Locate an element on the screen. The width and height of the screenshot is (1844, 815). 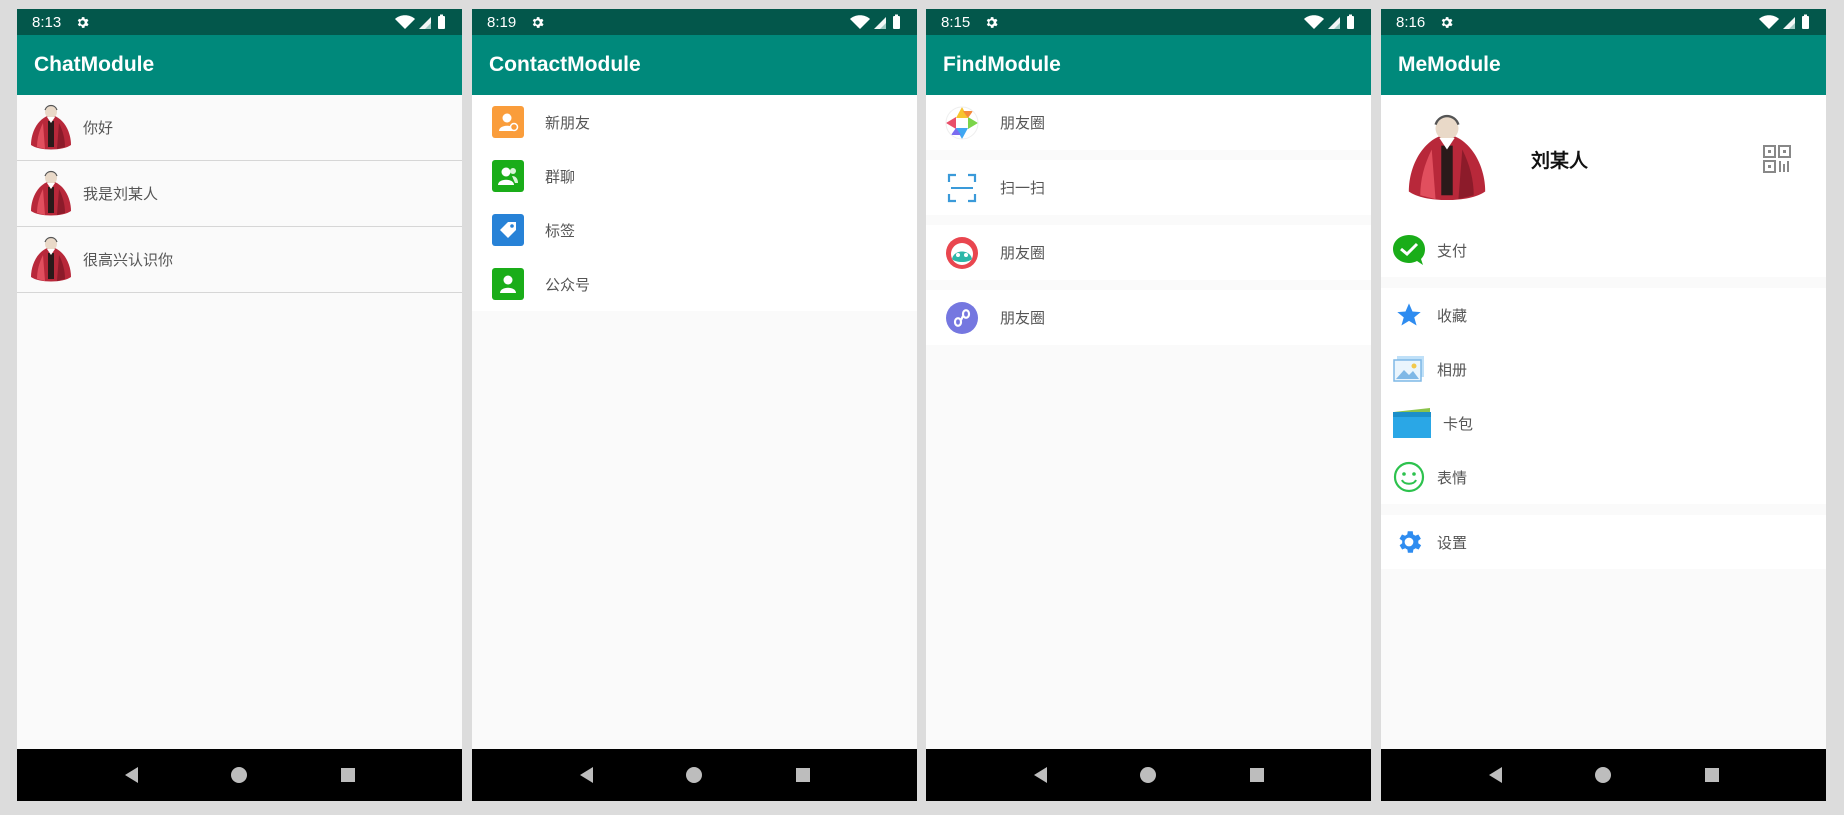
contact-item-tags: 标签 is located at coordinates (694, 230).